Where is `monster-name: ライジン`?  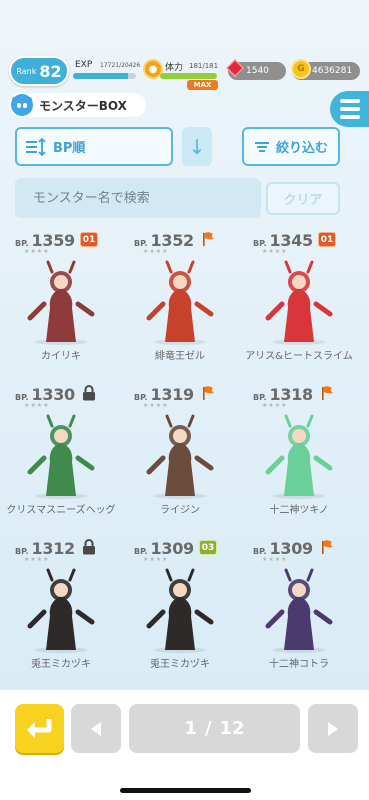
monster-name: ライジン is located at coordinates (180, 510).